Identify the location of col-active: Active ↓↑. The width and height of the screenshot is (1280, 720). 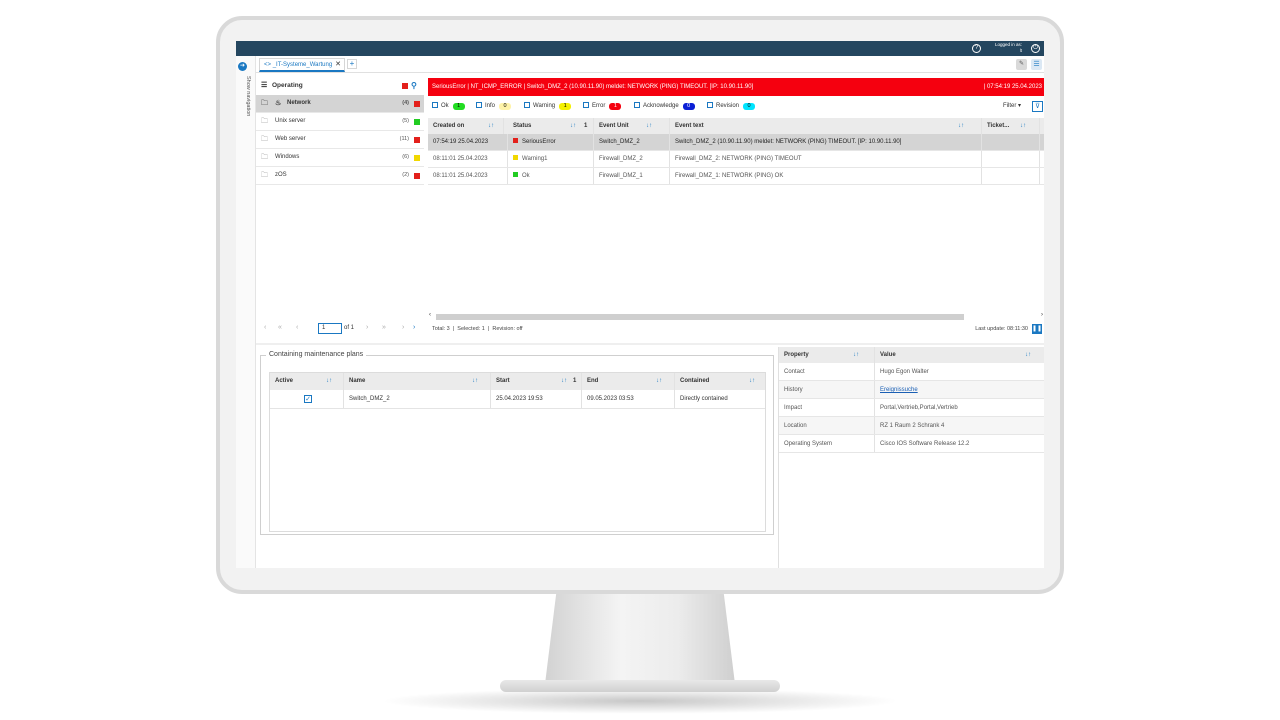
(307, 381).